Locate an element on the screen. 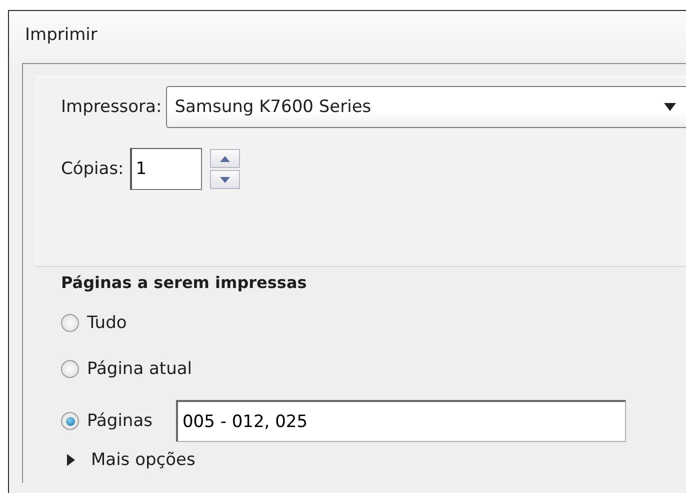 This screenshot has height=493, width=686. window-title: Imprimir is located at coordinates (61, 36).